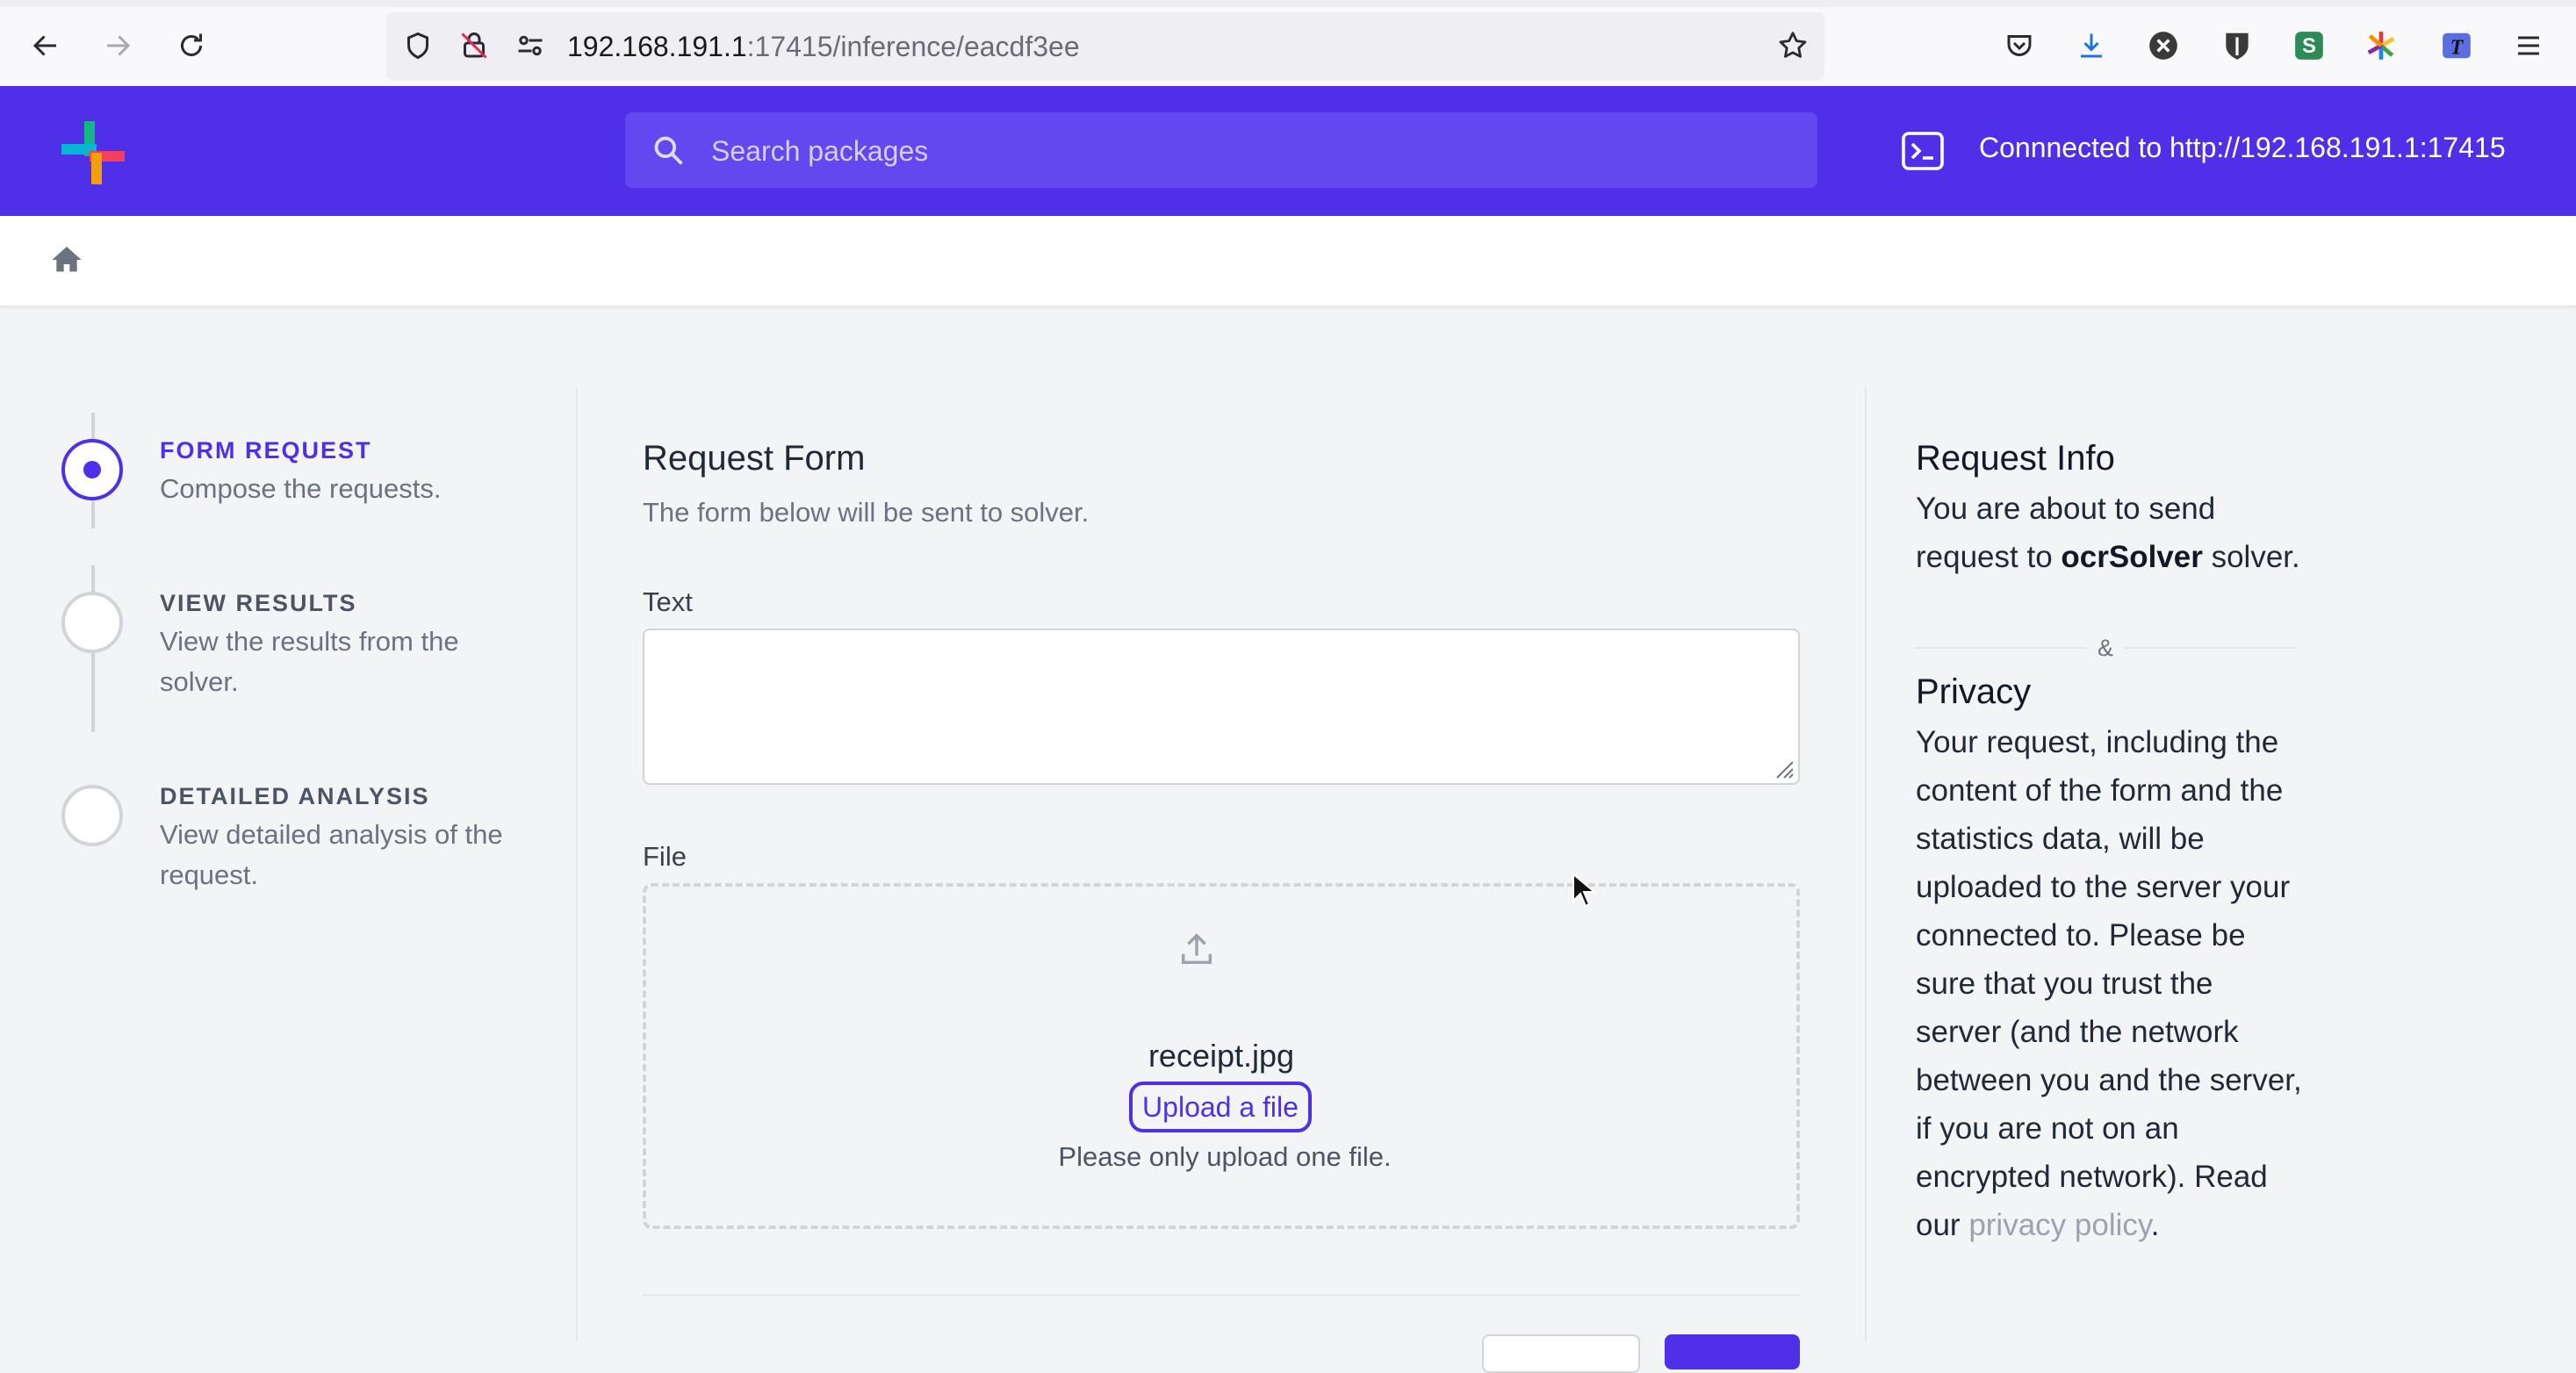 Image resolution: width=2576 pixels, height=1373 pixels. I want to click on extension-t-icon: T, so click(2456, 45).